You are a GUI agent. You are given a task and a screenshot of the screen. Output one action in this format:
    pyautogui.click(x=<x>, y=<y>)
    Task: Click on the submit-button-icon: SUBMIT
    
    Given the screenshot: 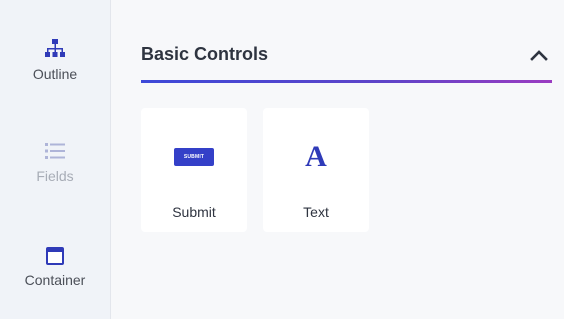 What is the action you would take?
    pyautogui.click(x=194, y=157)
    